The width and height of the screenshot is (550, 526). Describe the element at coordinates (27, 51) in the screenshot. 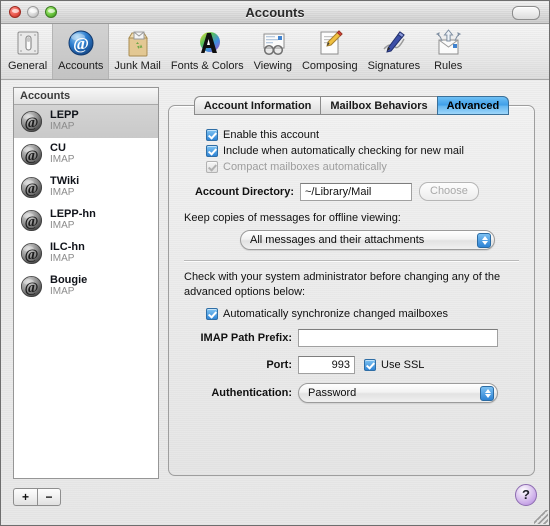

I see `toolbar-item-general: General` at that location.